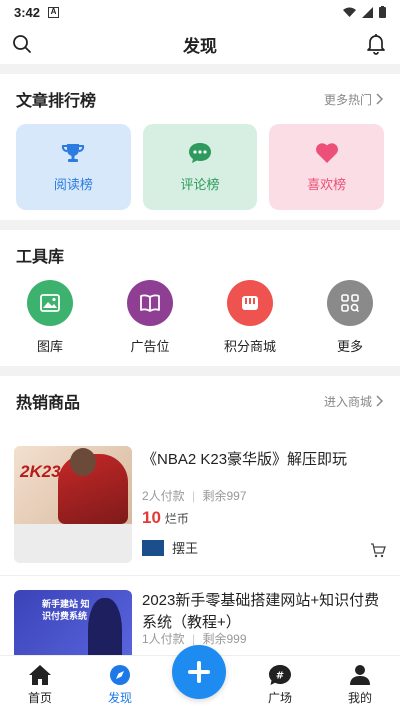  I want to click on enter-shop-label: 进入商城, so click(347, 401).